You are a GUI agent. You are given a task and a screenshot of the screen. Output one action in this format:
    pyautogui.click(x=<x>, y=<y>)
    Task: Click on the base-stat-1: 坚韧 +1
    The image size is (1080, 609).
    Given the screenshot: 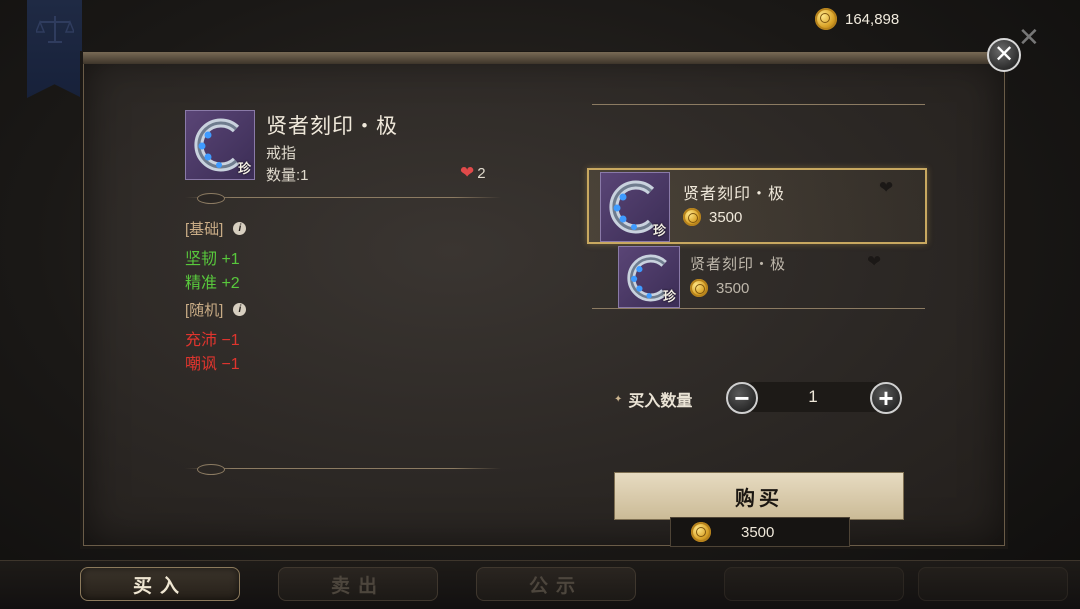 What is the action you would take?
    pyautogui.click(x=212, y=259)
    